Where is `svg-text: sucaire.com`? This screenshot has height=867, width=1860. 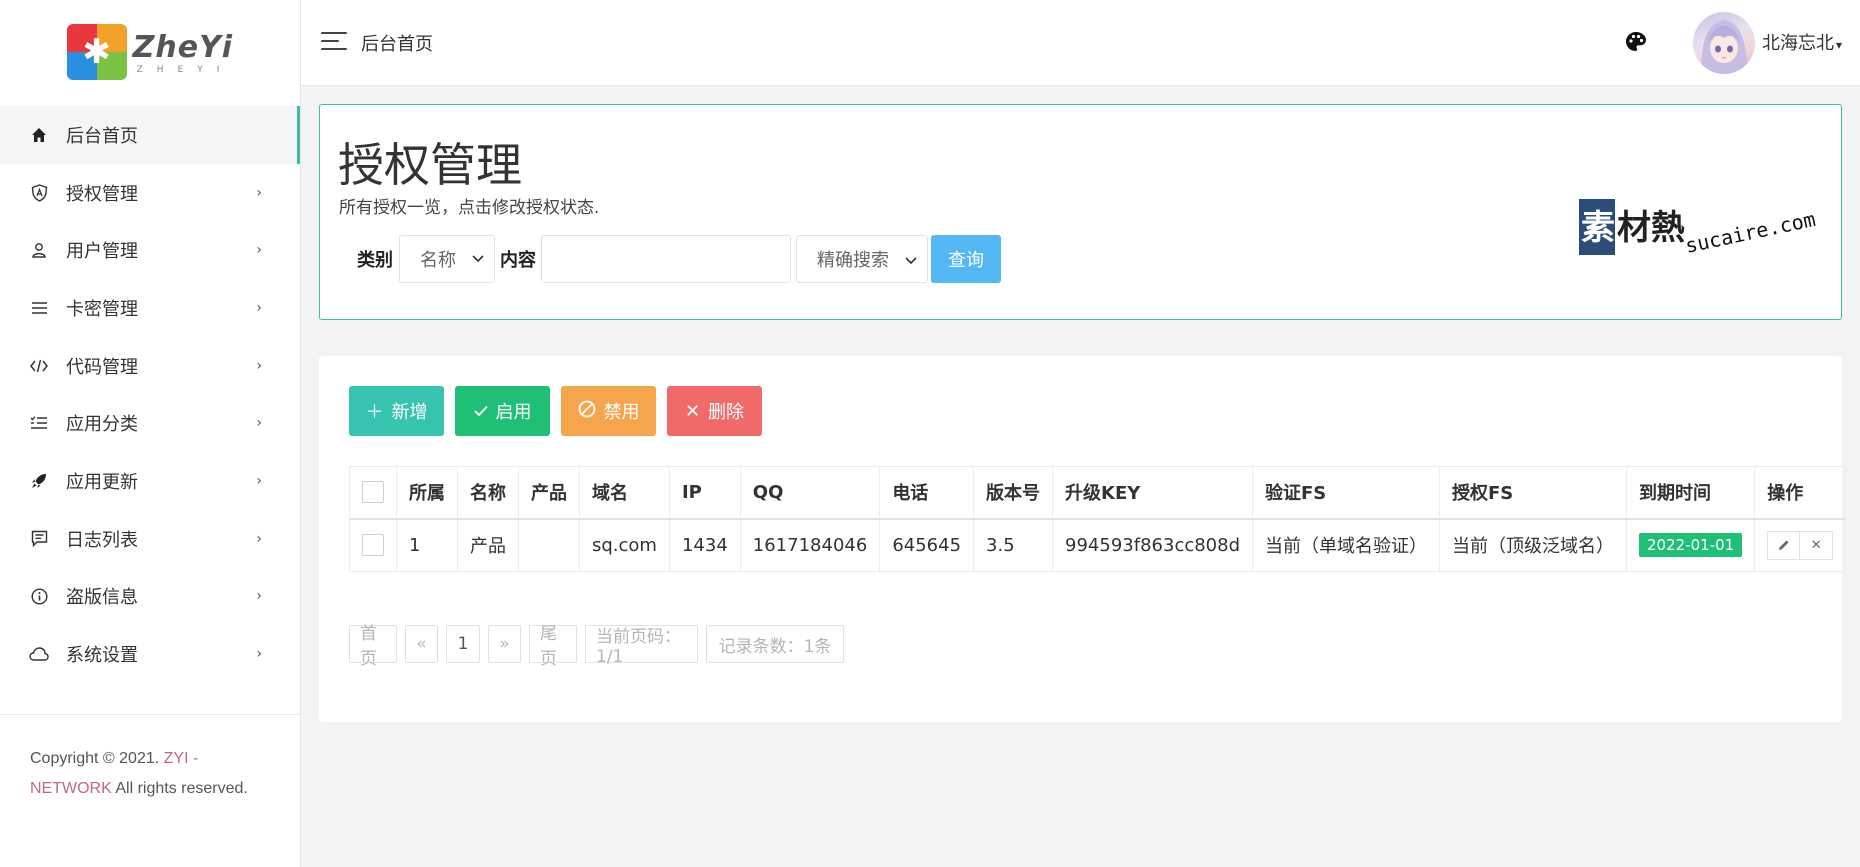
svg-text: sucaire.com is located at coordinates (1750, 232).